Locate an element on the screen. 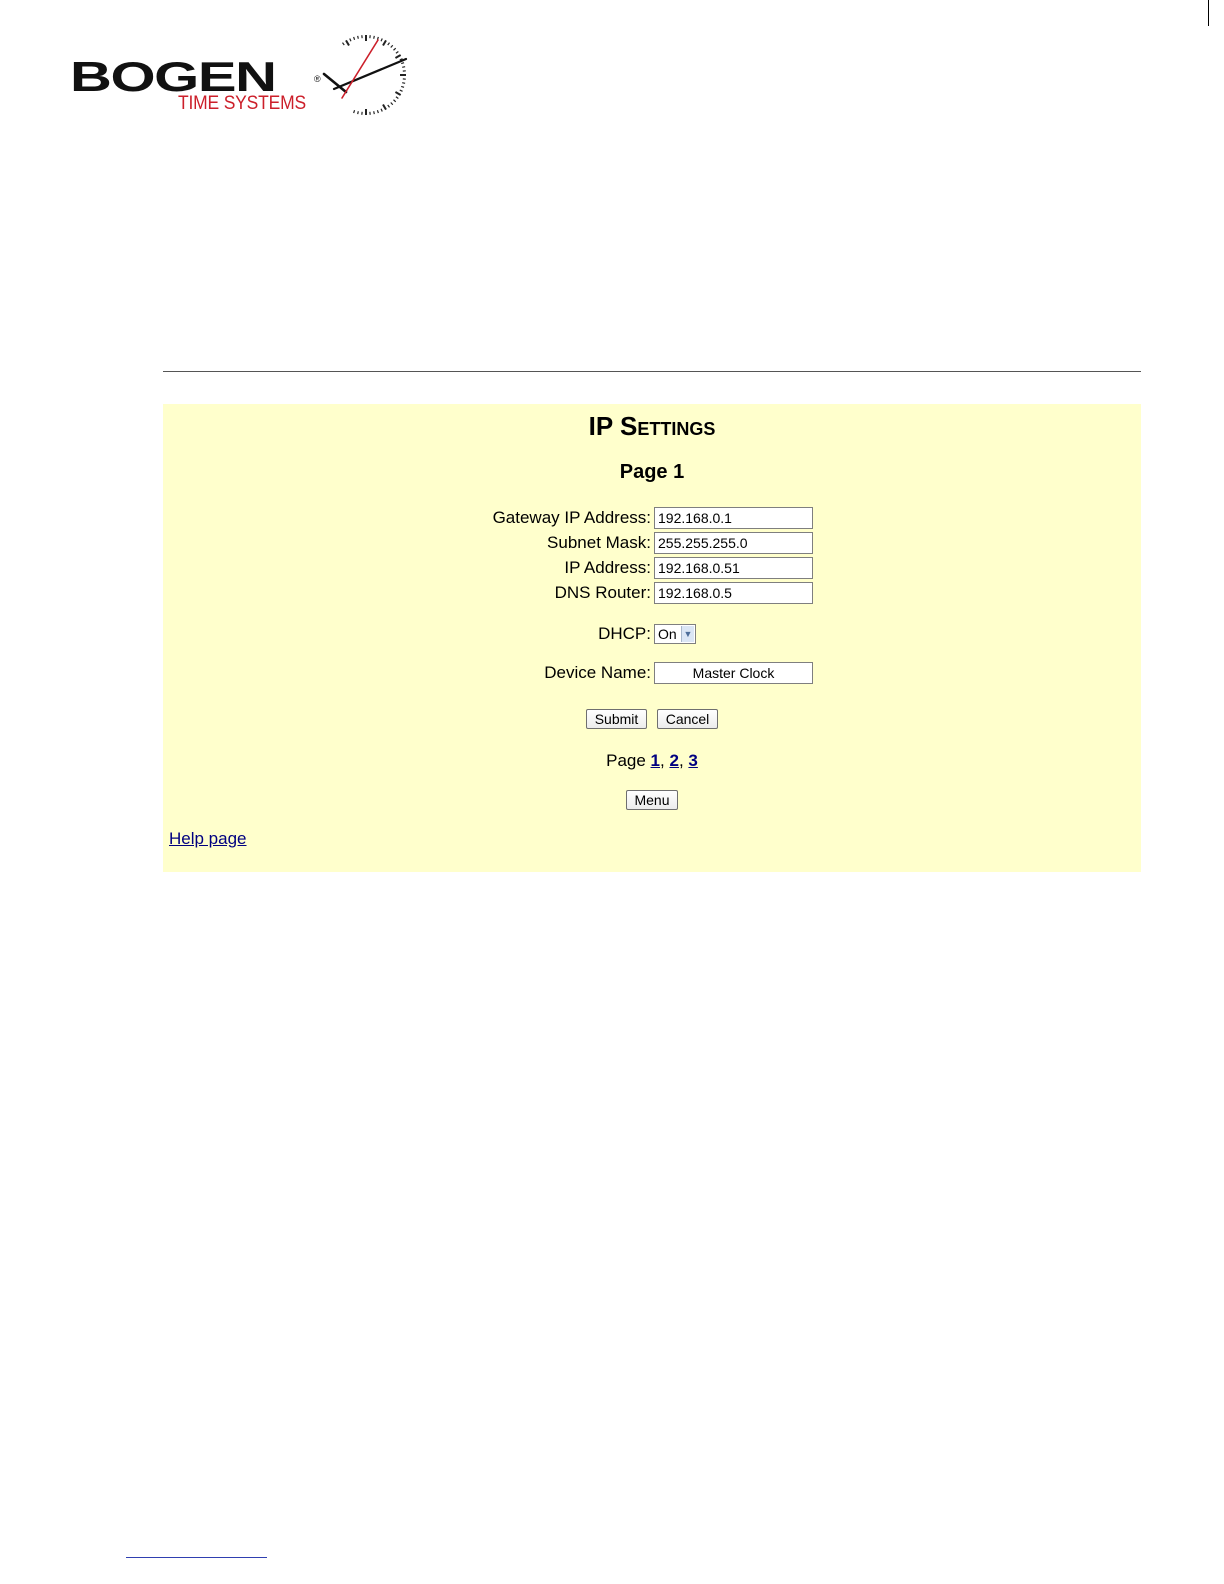 Image resolution: width=1224 pixels, height=1584 pixels. submit-button: Submit is located at coordinates (616, 719).